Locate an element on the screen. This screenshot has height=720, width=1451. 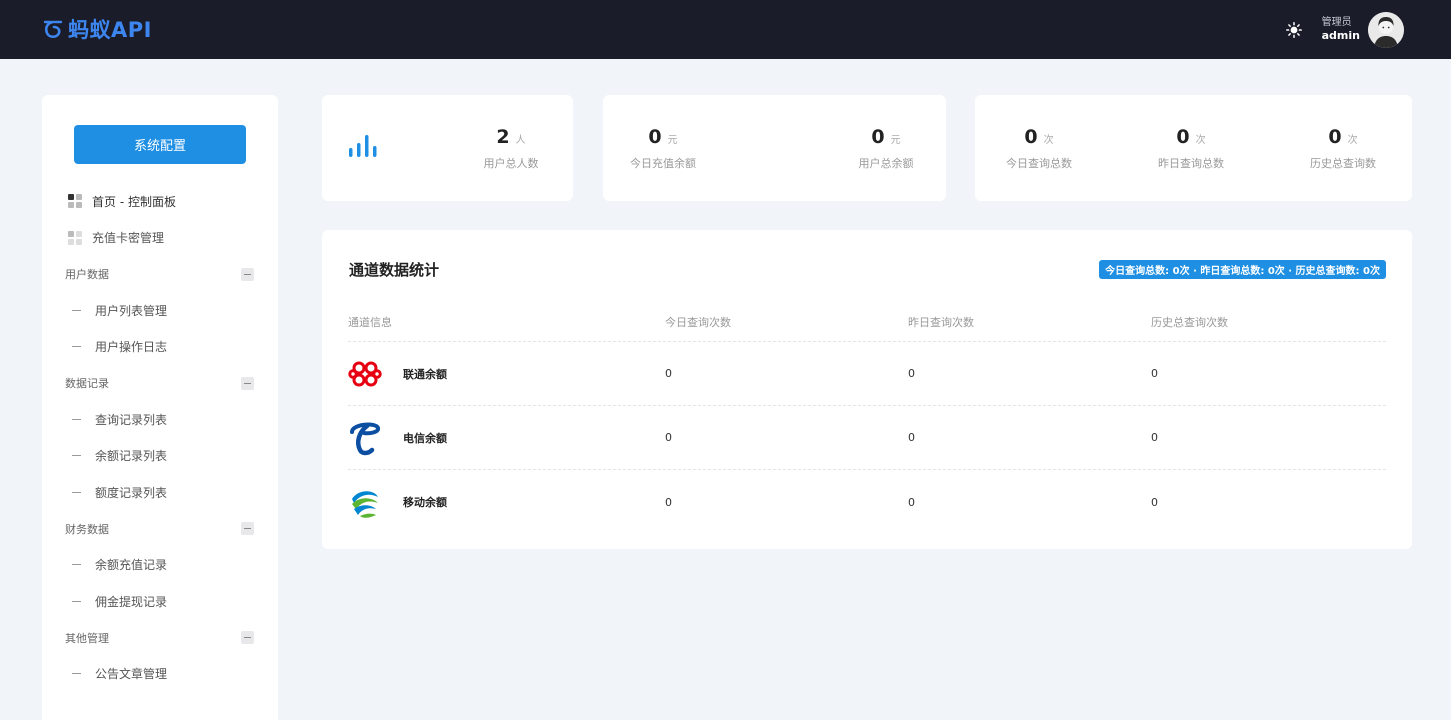
menu-group-finance: 财务数据 is located at coordinates (160, 529).